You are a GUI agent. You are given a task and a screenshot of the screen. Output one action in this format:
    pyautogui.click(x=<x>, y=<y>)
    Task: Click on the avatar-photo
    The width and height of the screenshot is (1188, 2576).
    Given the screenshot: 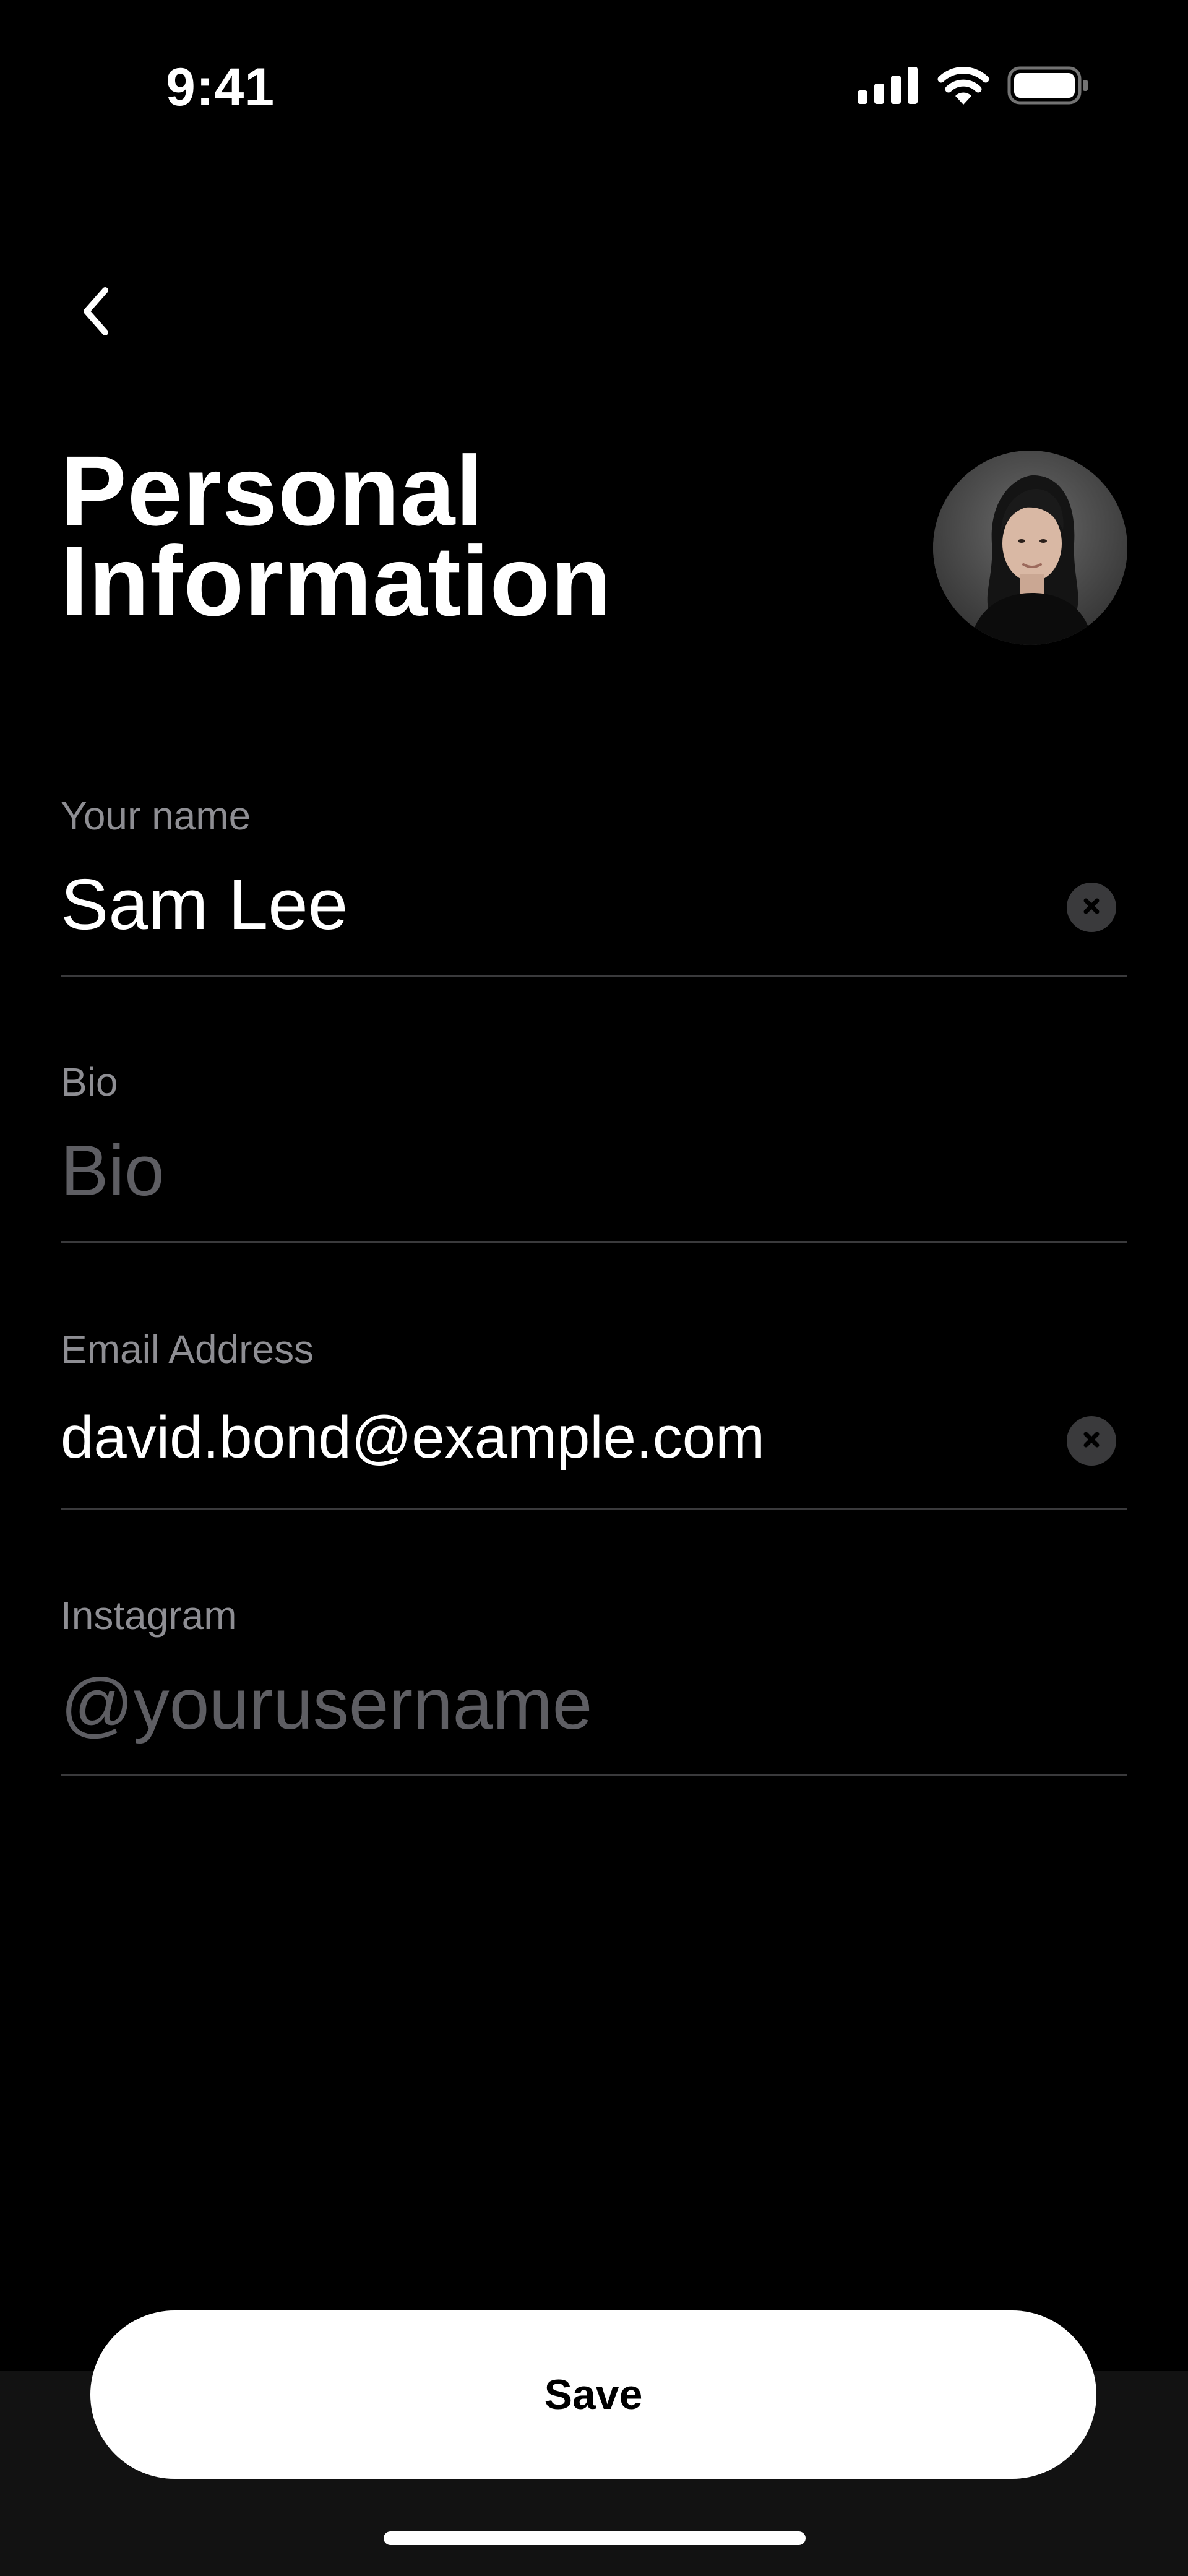 What is the action you would take?
    pyautogui.click(x=1030, y=548)
    